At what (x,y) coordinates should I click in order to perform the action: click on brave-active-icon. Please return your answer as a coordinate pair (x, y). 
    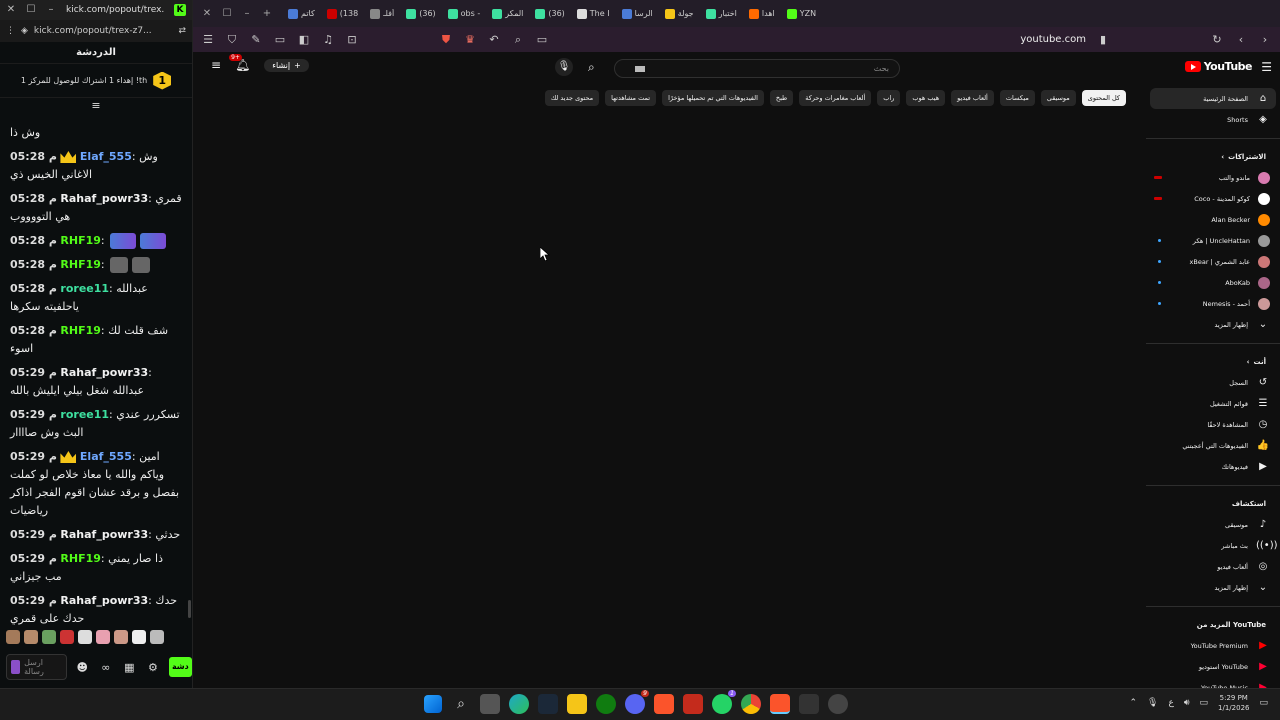
    Looking at the image, I should click on (780, 704).